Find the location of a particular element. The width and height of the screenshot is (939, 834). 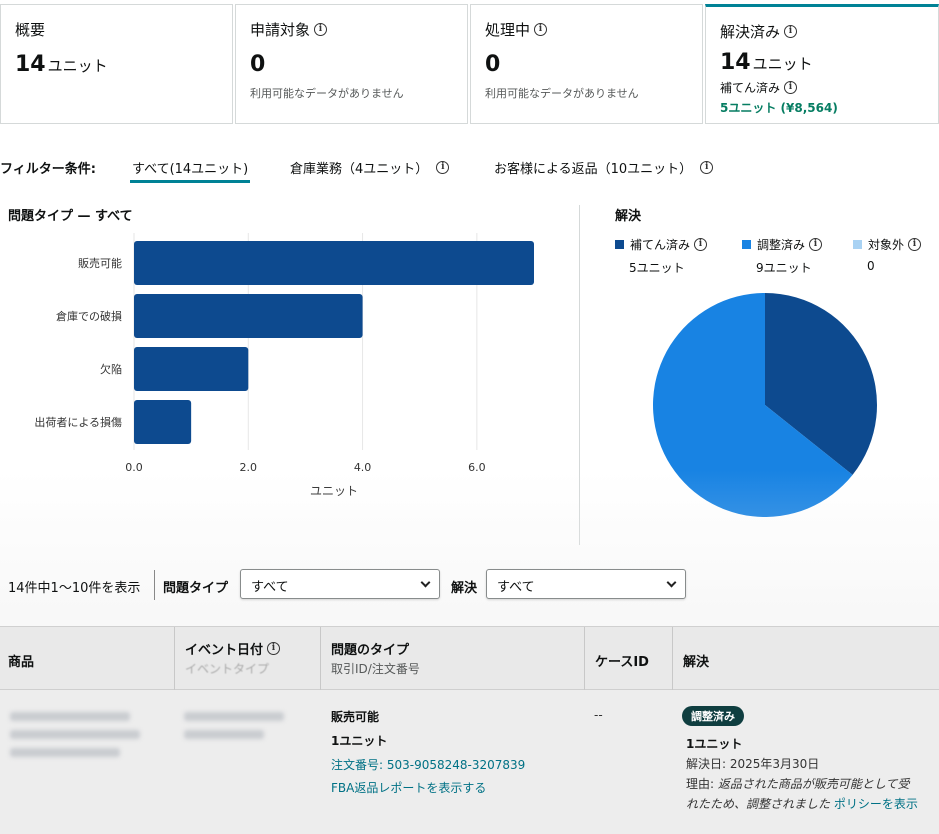

tab-all: すべて(14ユニット) is located at coordinates (190, 170).